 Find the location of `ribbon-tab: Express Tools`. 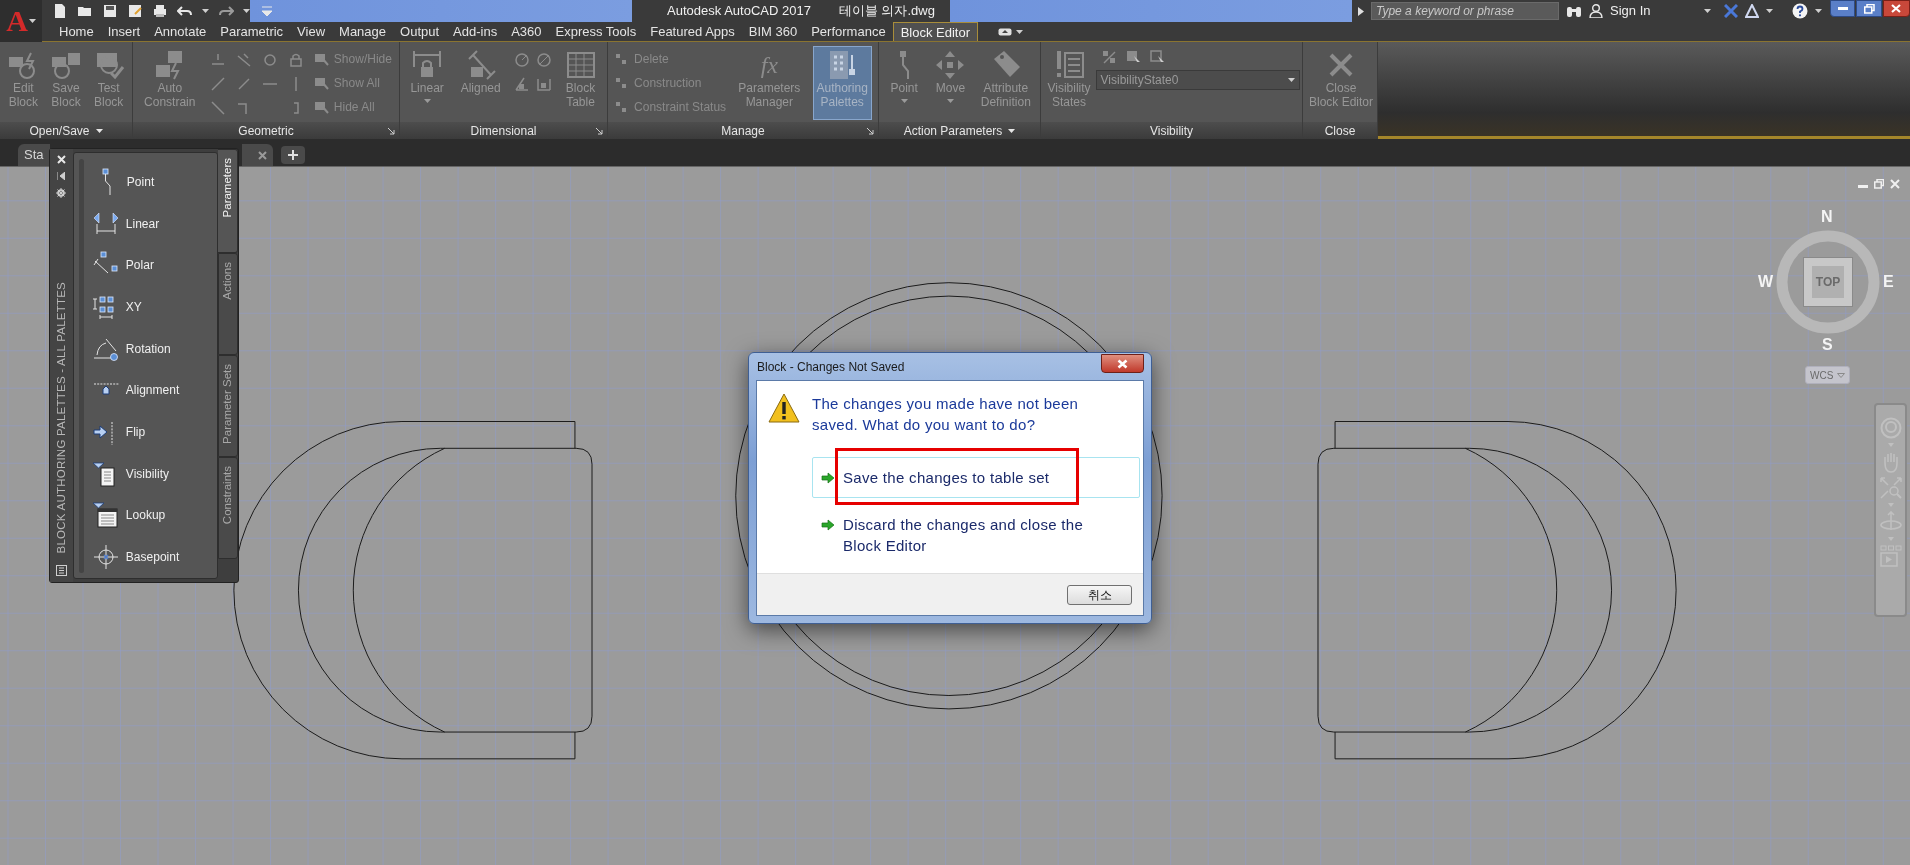

ribbon-tab: Express Tools is located at coordinates (596, 31).